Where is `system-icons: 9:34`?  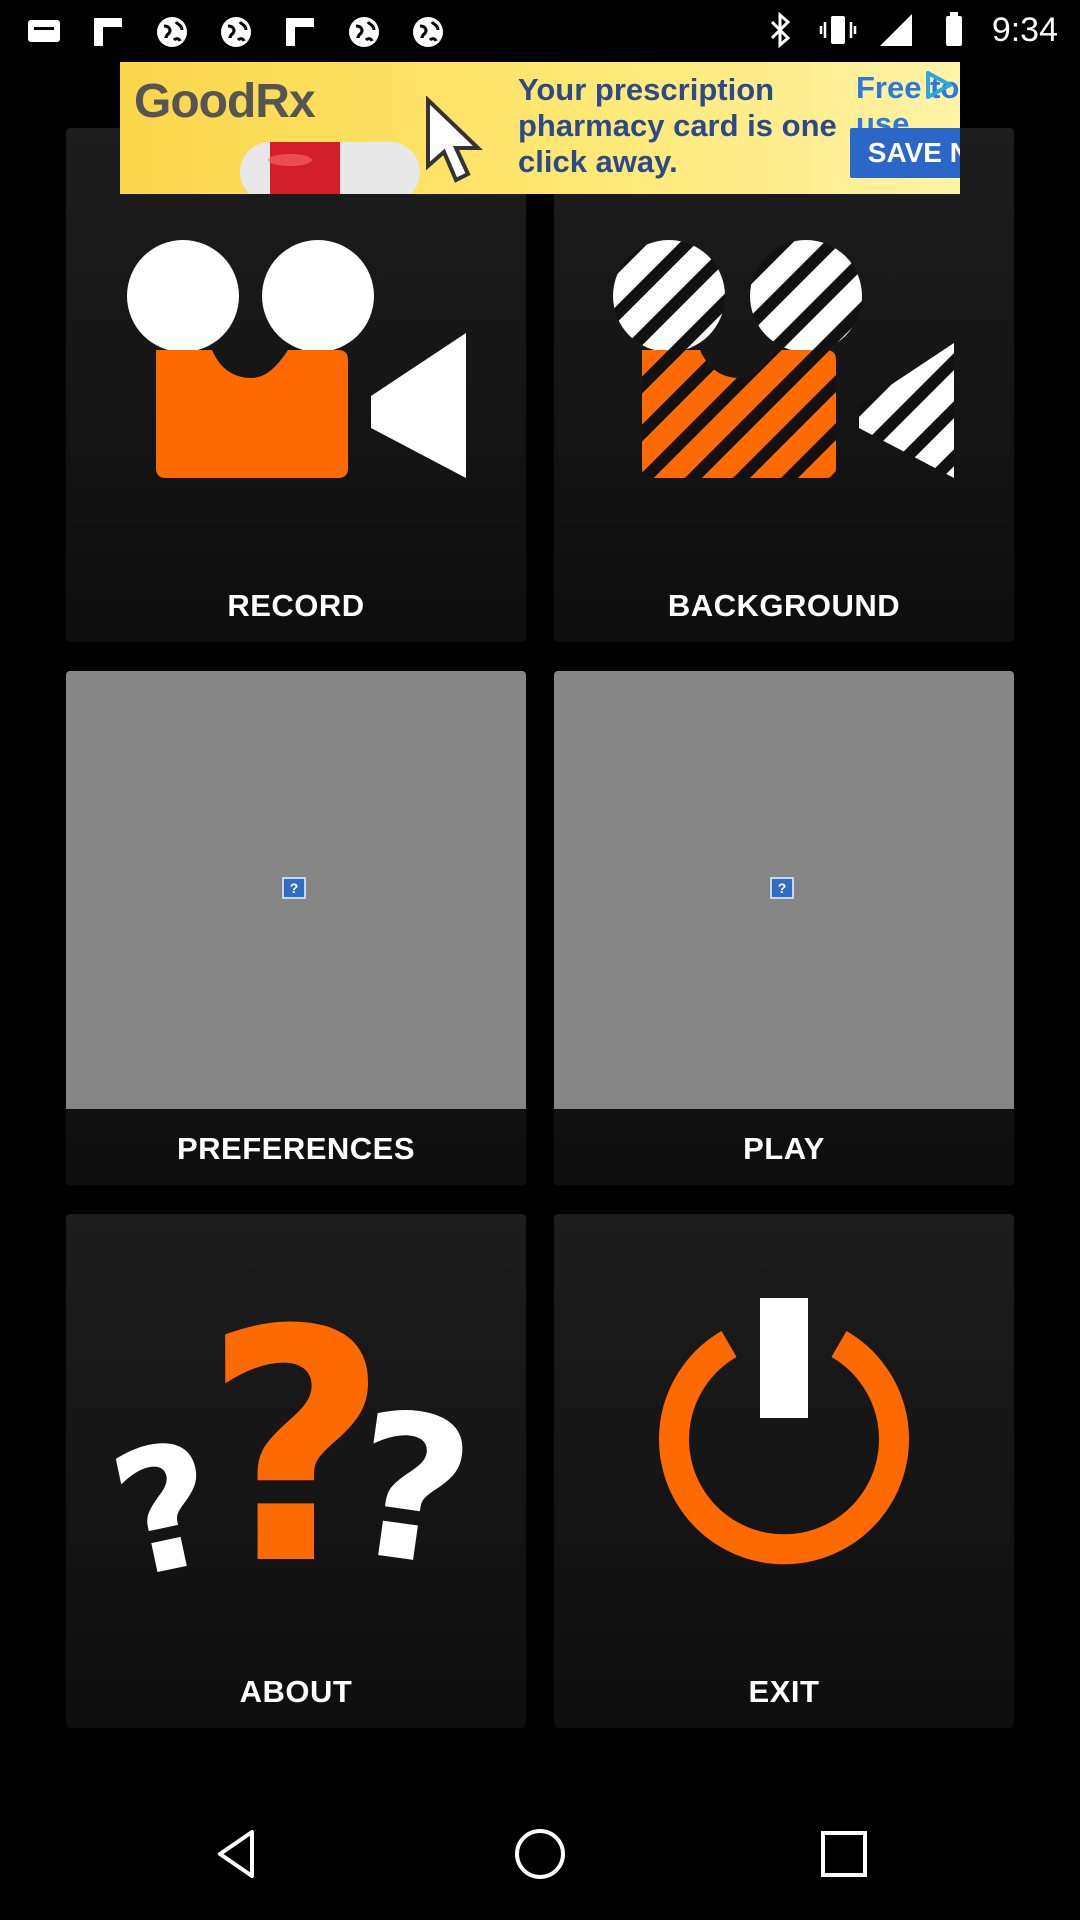 system-icons: 9:34 is located at coordinates (909, 30).